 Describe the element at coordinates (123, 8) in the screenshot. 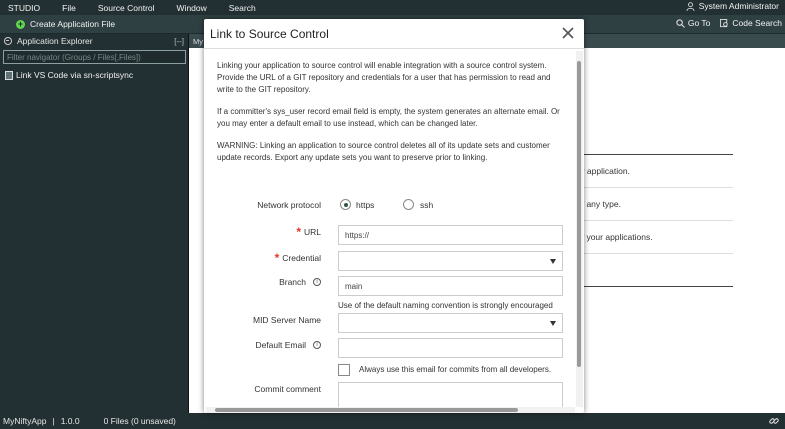

I see `menu-source-control: Source Control` at that location.